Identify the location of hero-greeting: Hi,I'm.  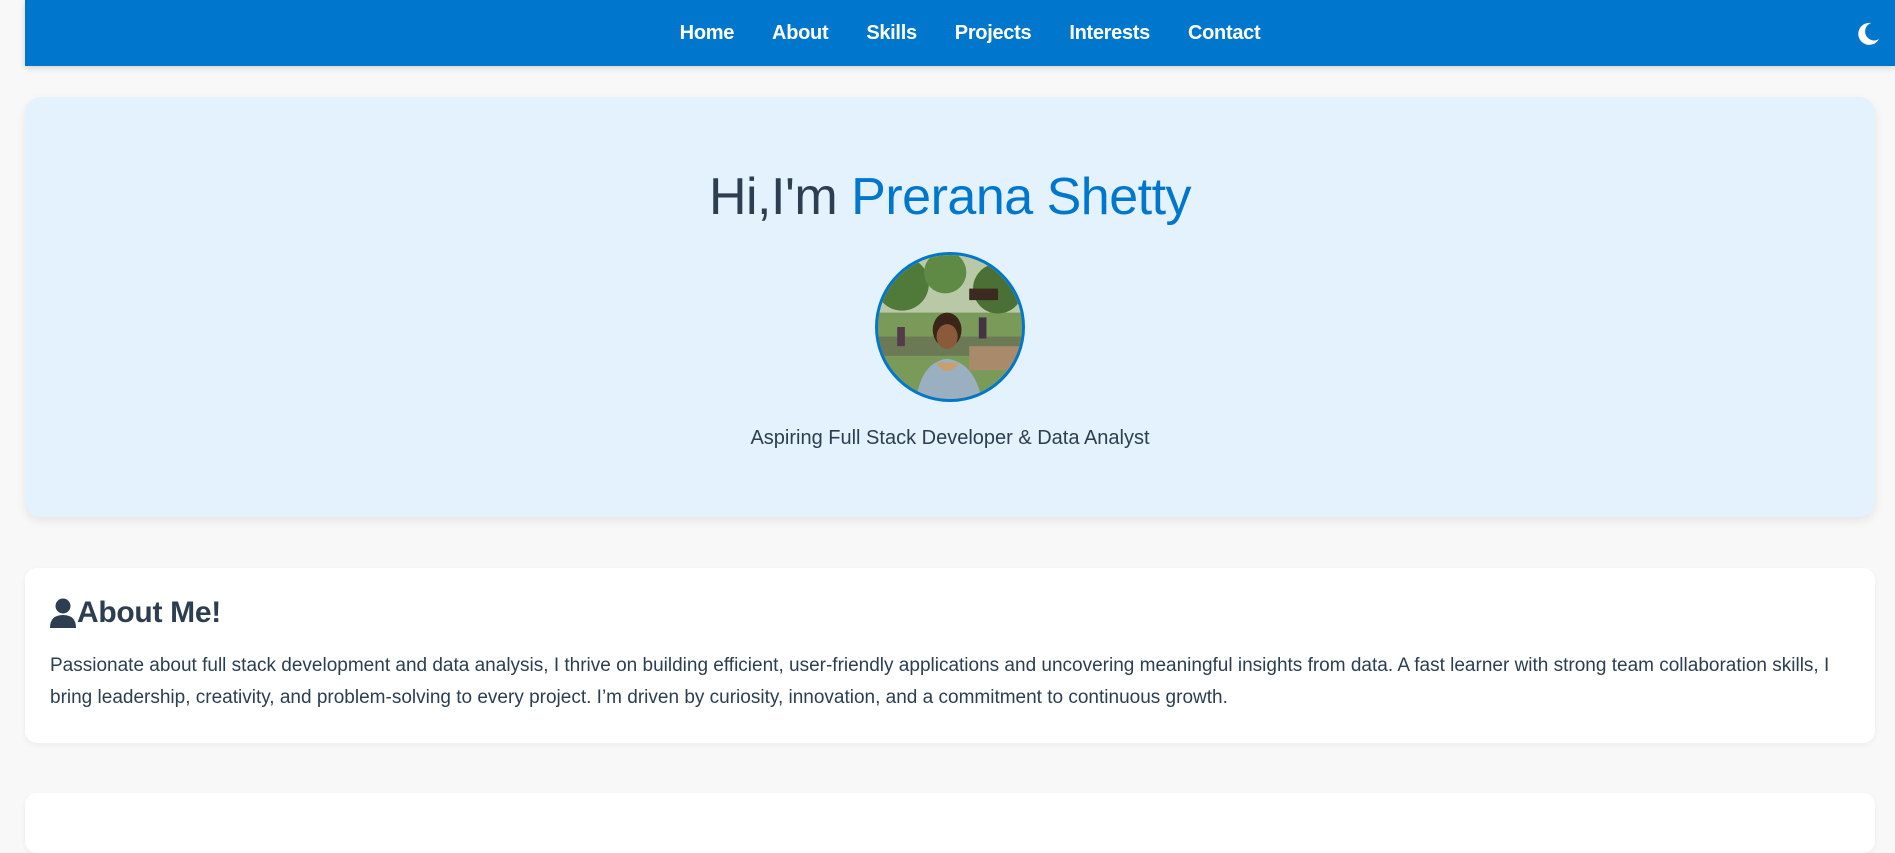
(780, 197).